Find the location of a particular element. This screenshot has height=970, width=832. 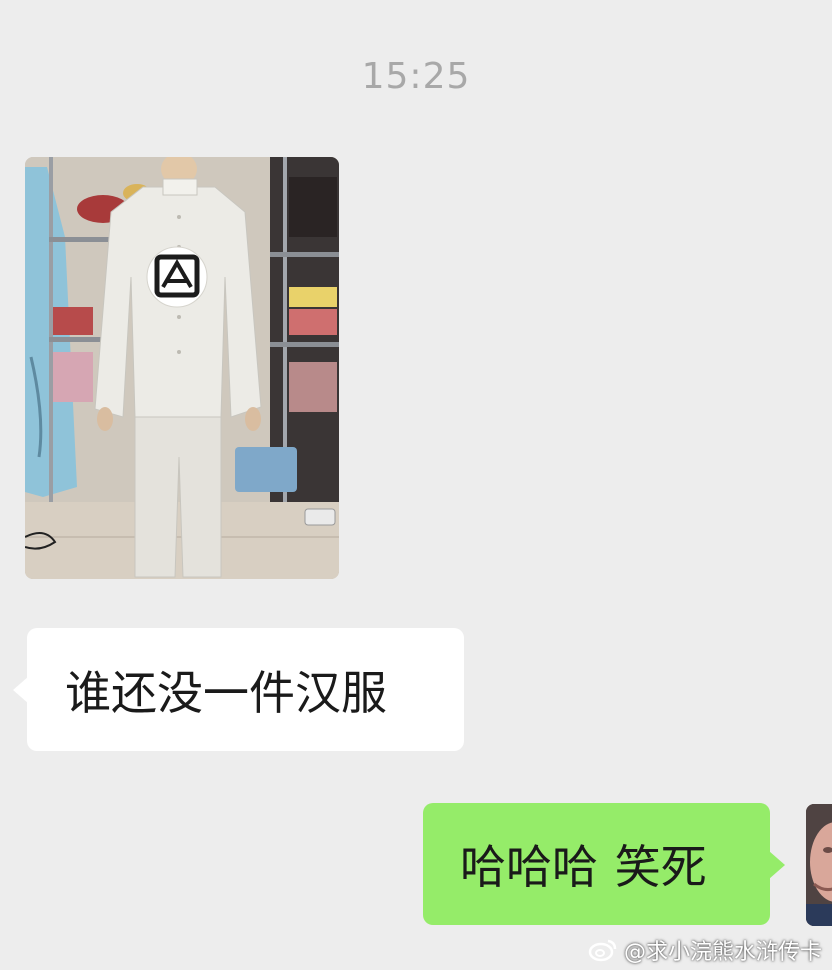

avatar is located at coordinates (819, 865).